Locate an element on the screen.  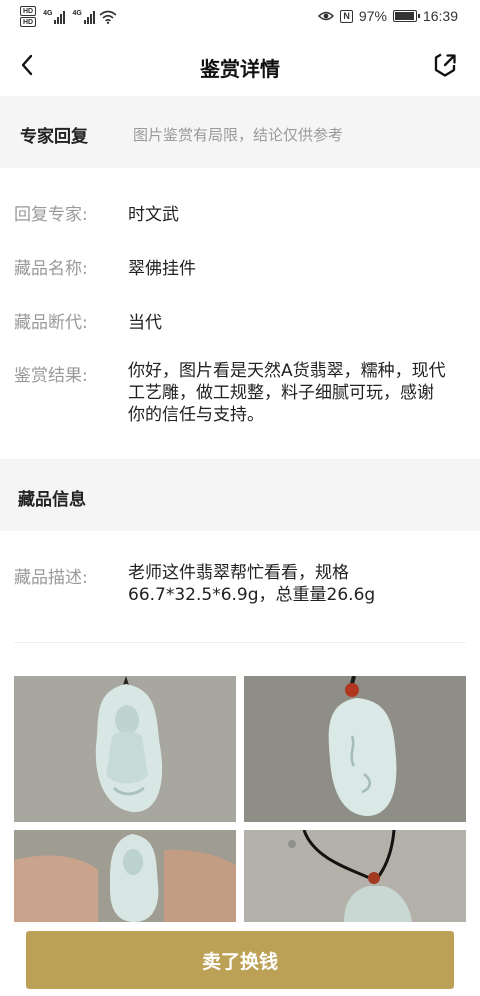
item-name-label: 藏品名称: is located at coordinates (51, 269).